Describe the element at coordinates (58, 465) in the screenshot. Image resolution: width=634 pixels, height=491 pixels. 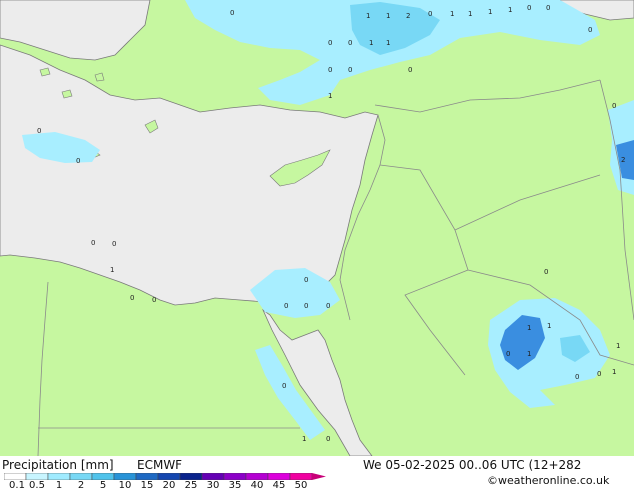
I see `legend-title: Precipitation [mm]` at that location.